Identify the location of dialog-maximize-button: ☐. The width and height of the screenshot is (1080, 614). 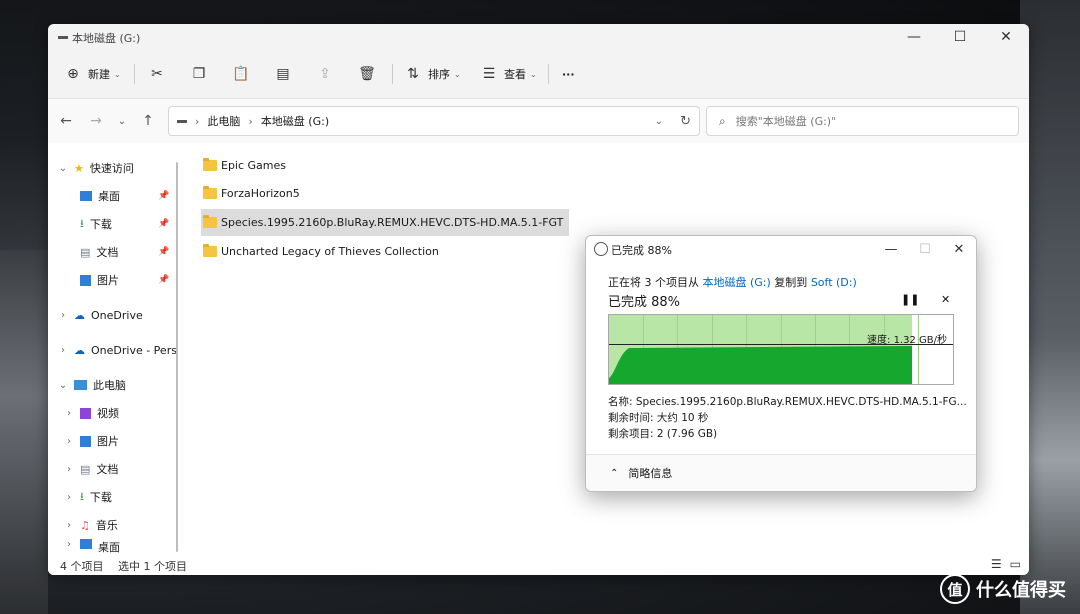
(925, 249).